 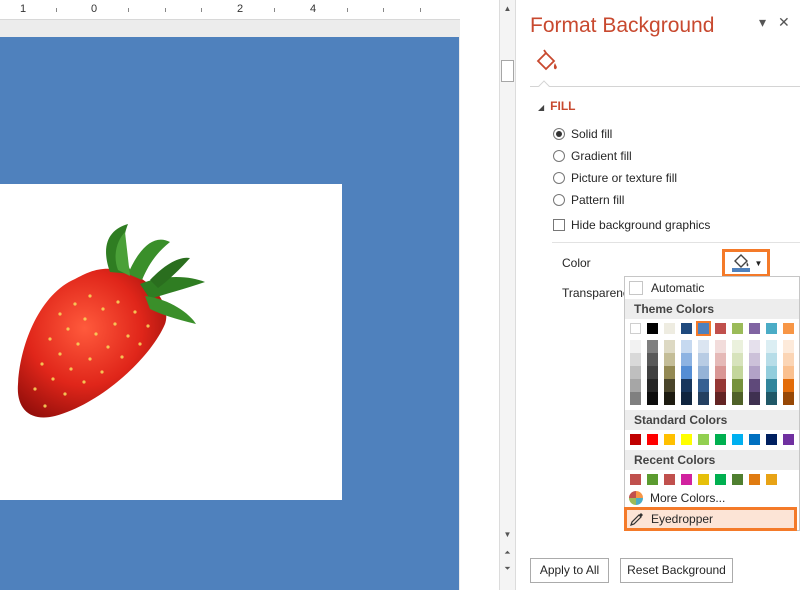 What do you see at coordinates (615, 178) in the screenshot?
I see `picture-fill-option: Picture or texture fill` at bounding box center [615, 178].